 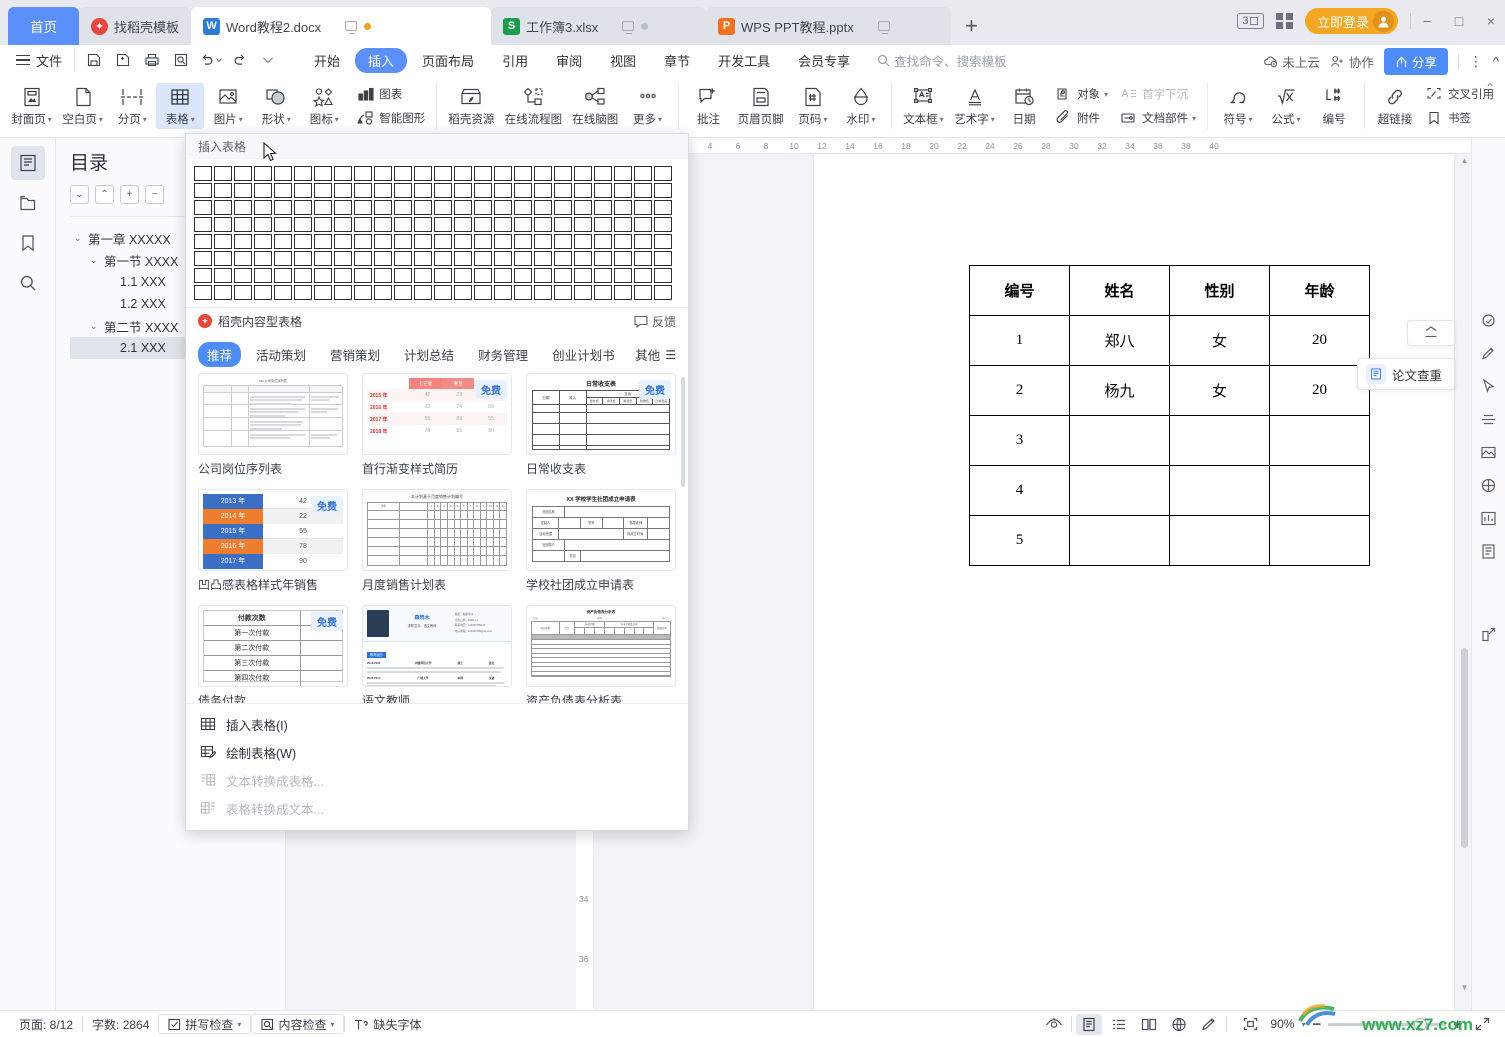 What do you see at coordinates (437, 541) in the screenshot?
I see `template-card: 本计划基于月度销售计划编写 月份 1 2 3 4 5 6 7 8 9 10 11 12` at bounding box center [437, 541].